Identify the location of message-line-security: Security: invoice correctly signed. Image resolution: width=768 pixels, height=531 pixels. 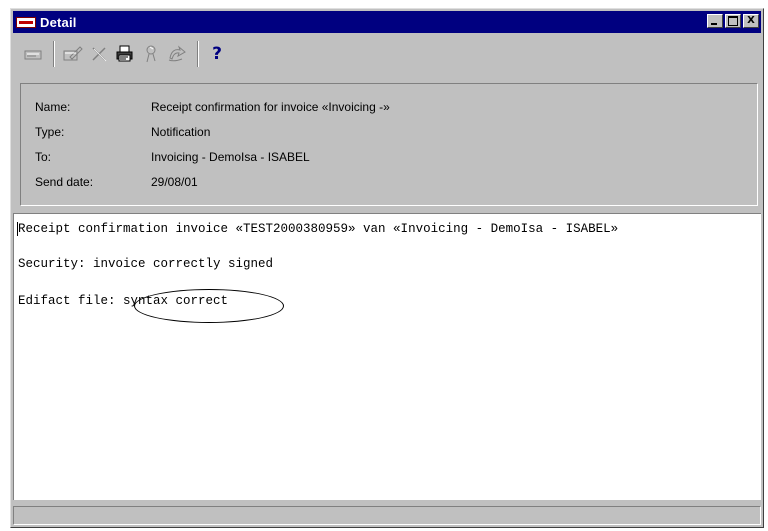
(146, 264).